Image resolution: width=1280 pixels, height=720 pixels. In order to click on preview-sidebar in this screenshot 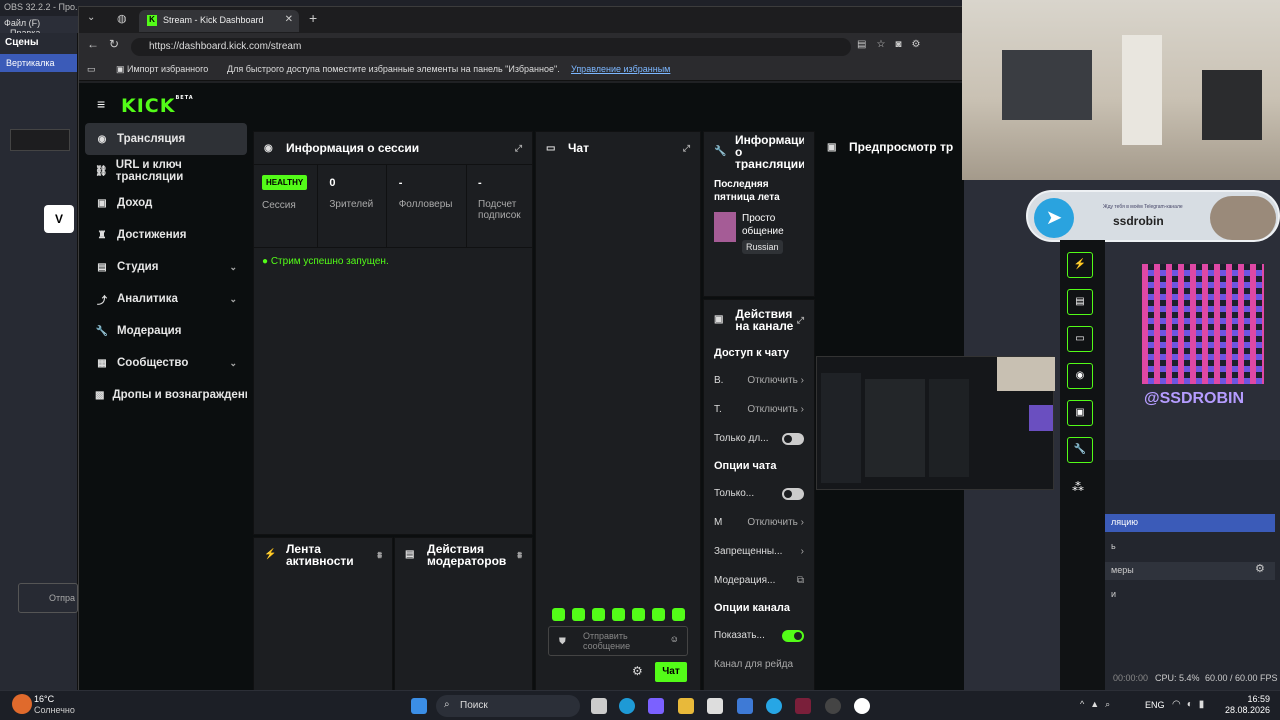, I will do `click(841, 428)`.